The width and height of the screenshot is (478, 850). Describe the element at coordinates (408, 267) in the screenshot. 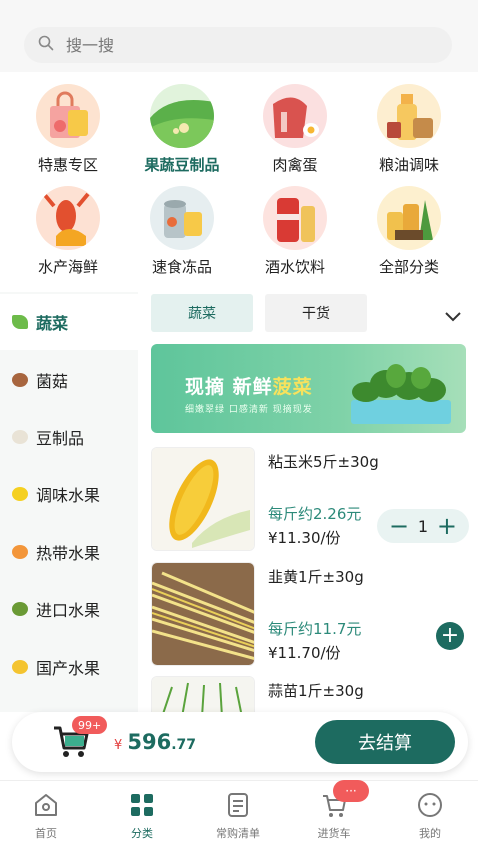

I see `category-label: 全部分类` at that location.